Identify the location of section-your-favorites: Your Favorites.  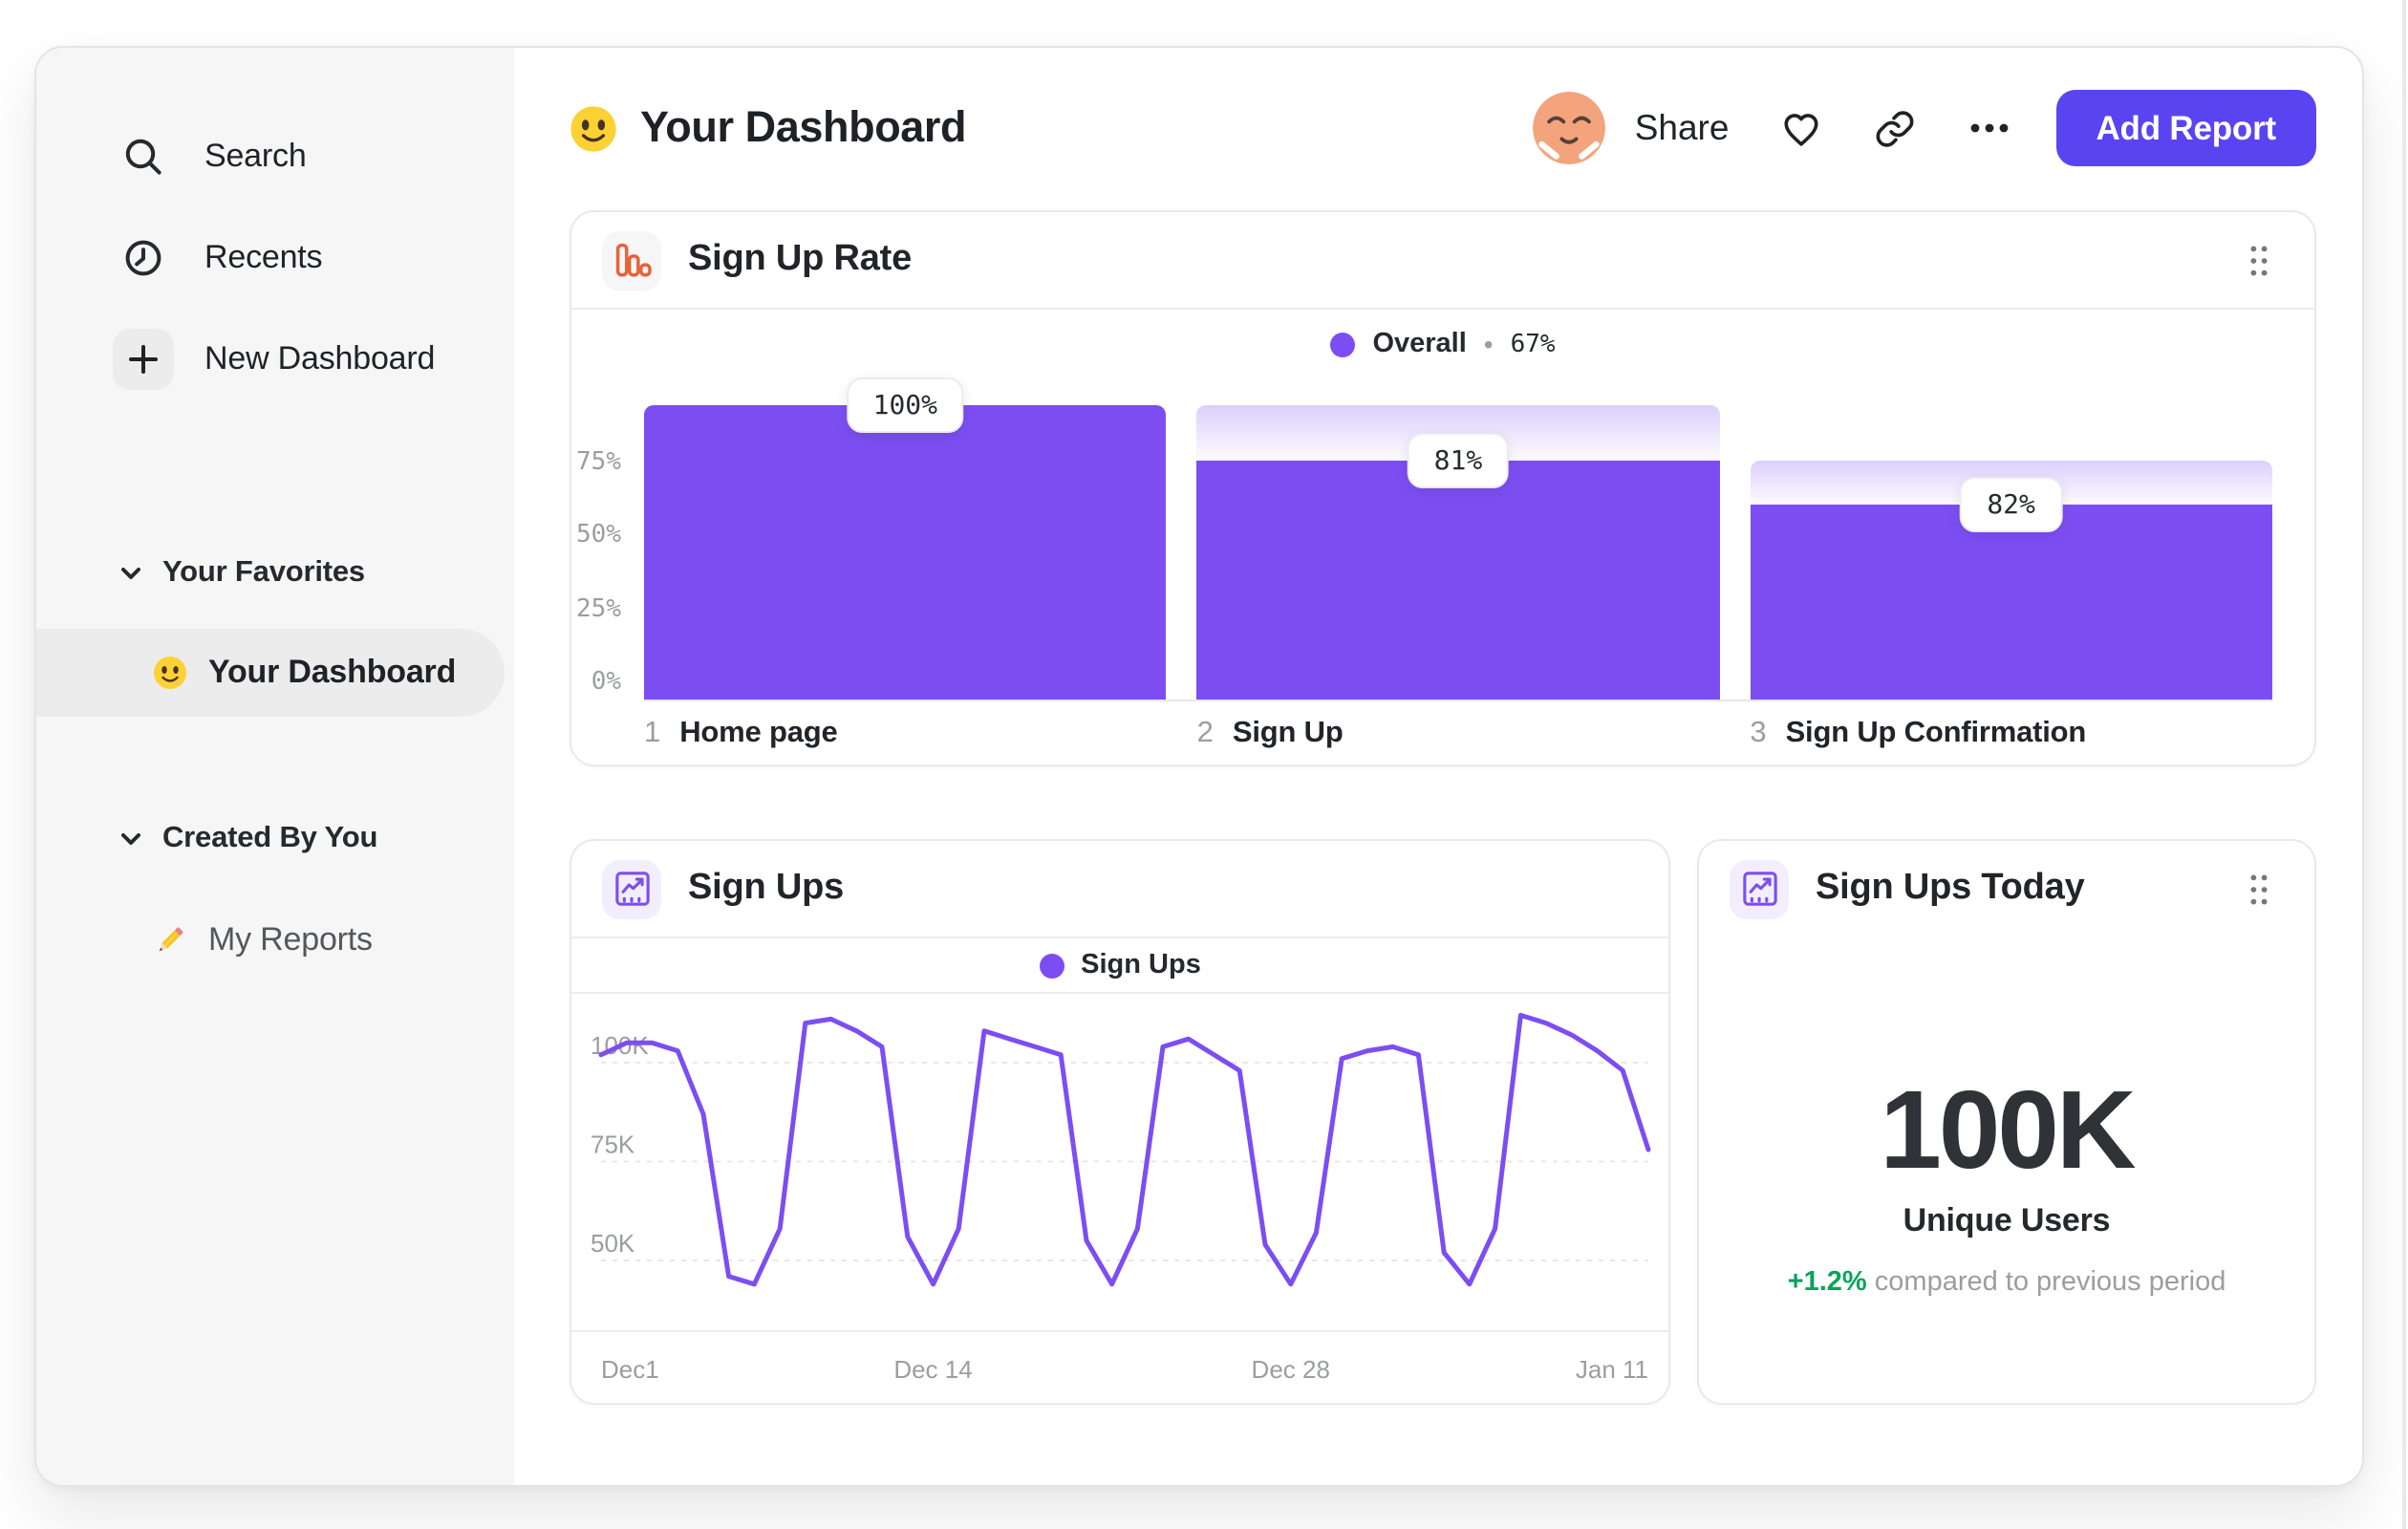
(275, 573).